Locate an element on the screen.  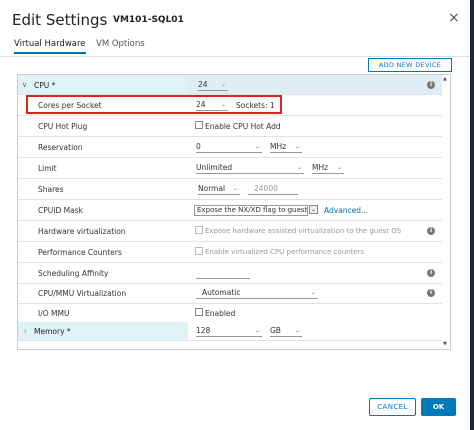
limit-label: Limit is located at coordinates (47, 168).